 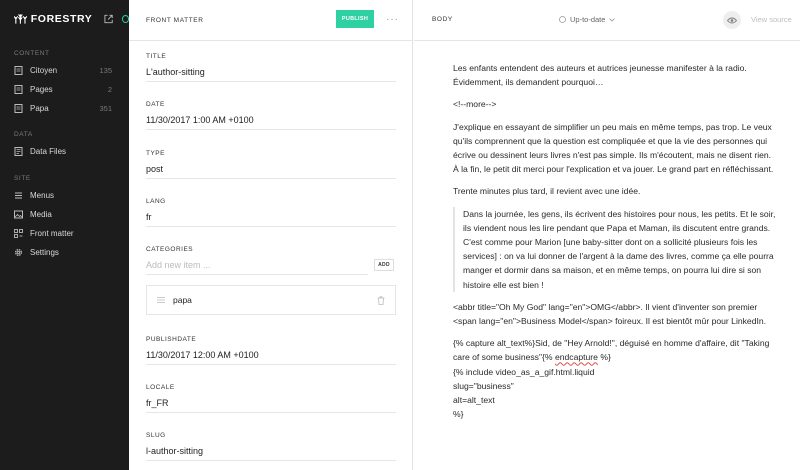 I want to click on sidebar-item-front-matter: Front matter, so click(x=64, y=233).